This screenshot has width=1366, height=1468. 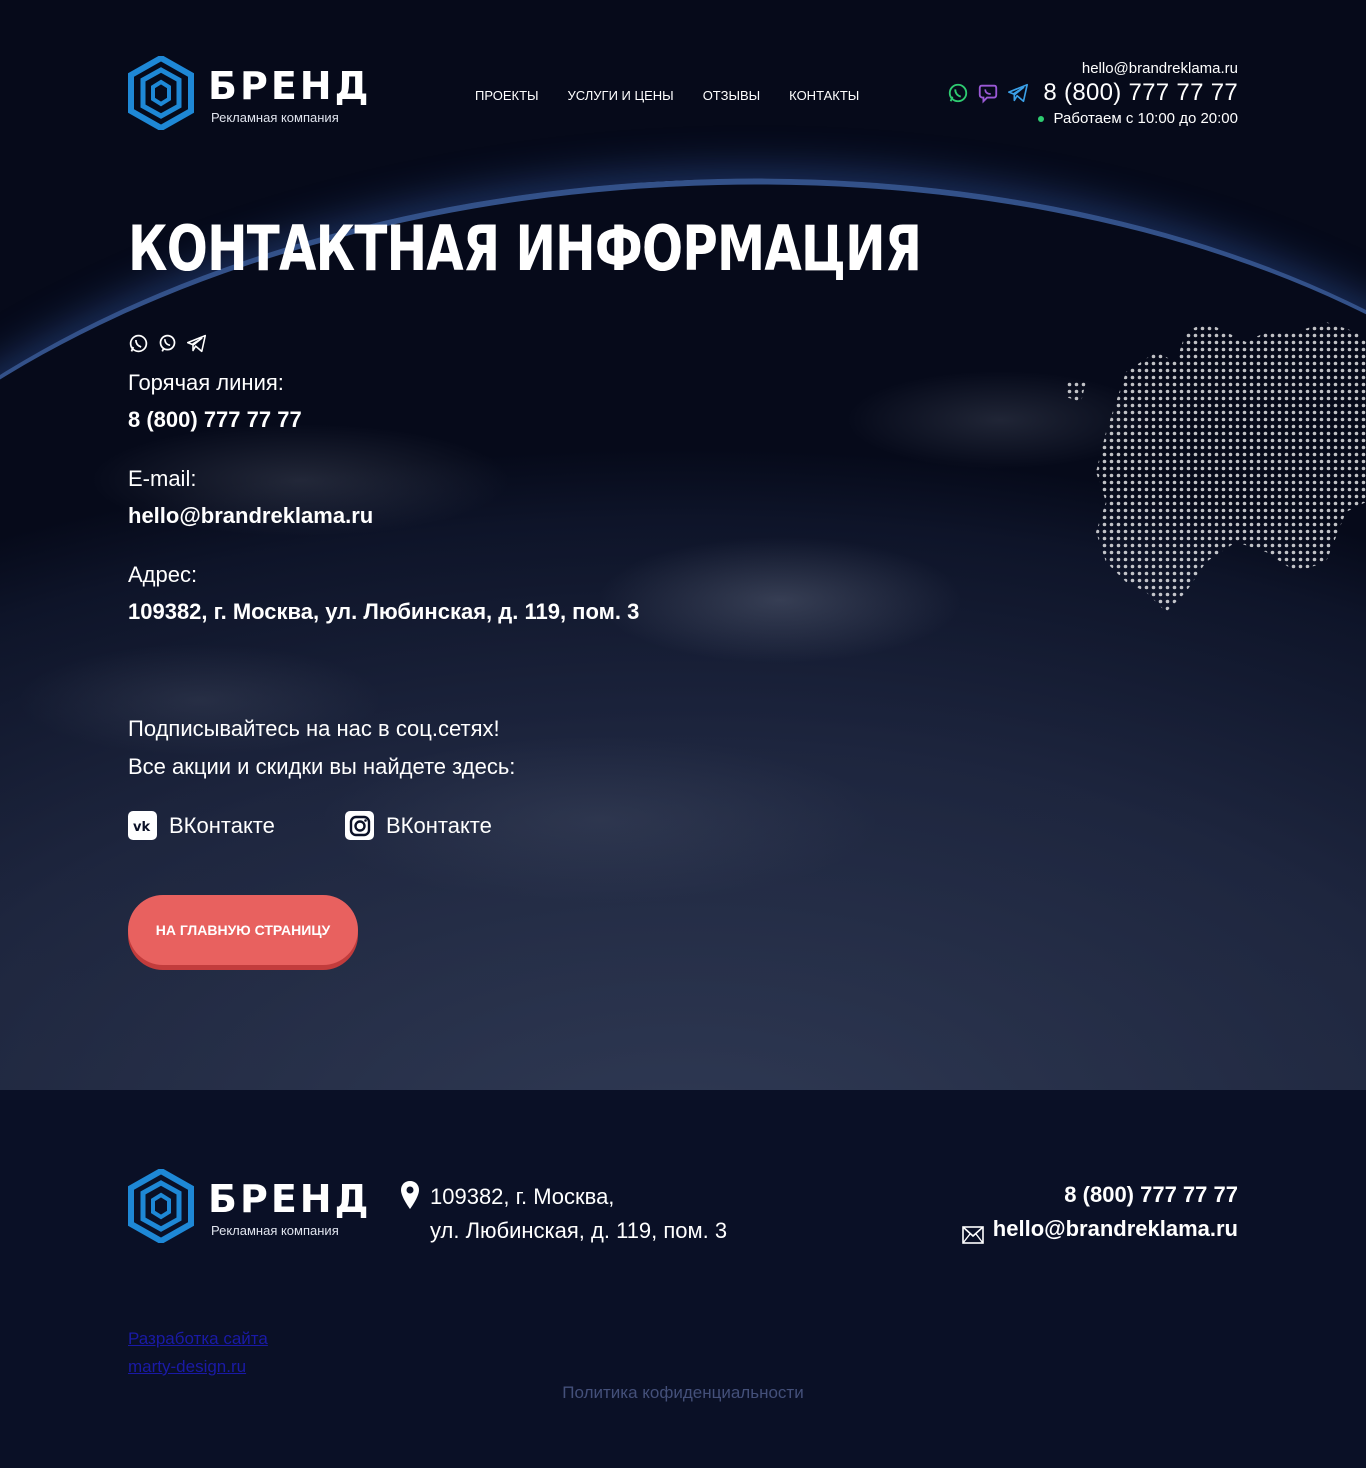 What do you see at coordinates (322, 766) in the screenshot?
I see `social-invite-line2: Все акции и скидки вы найдете здесь:` at bounding box center [322, 766].